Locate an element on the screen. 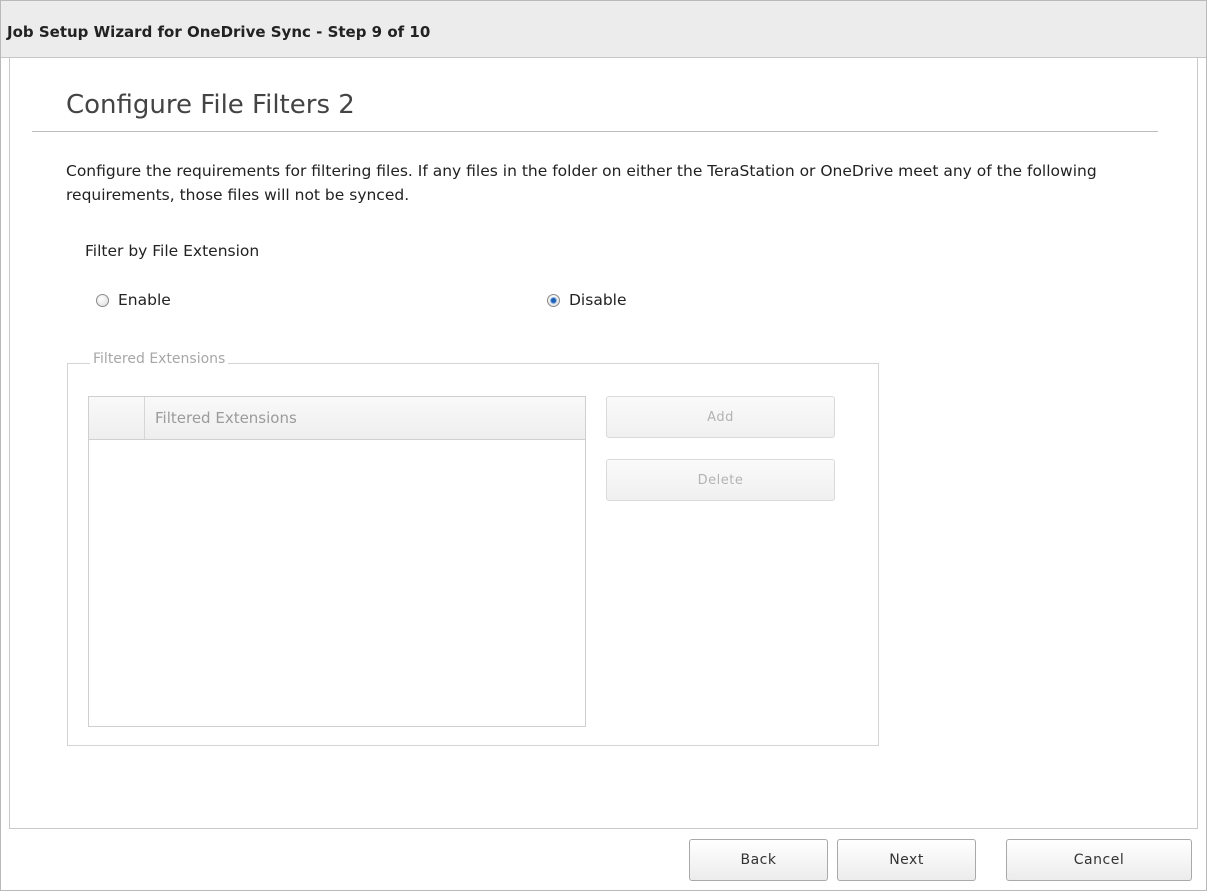  cancel-button: Cancel is located at coordinates (1099, 860).